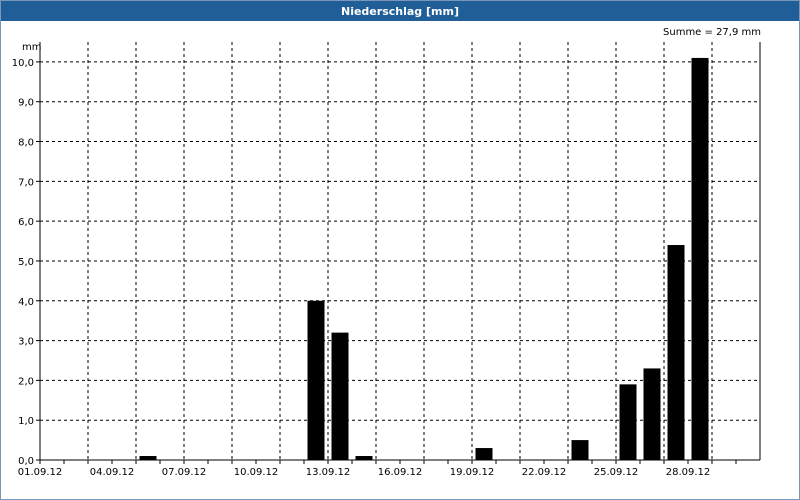 This screenshot has width=800, height=500. What do you see at coordinates (688, 472) in the screenshot?
I see `x-tick-label: 28.09.12` at bounding box center [688, 472].